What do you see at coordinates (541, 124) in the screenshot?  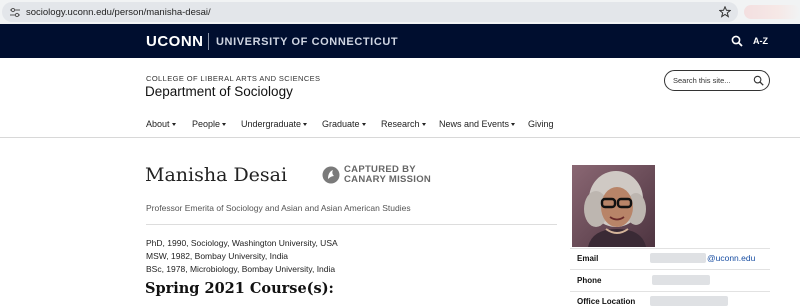 I see `nav-item-giving: Giving` at bounding box center [541, 124].